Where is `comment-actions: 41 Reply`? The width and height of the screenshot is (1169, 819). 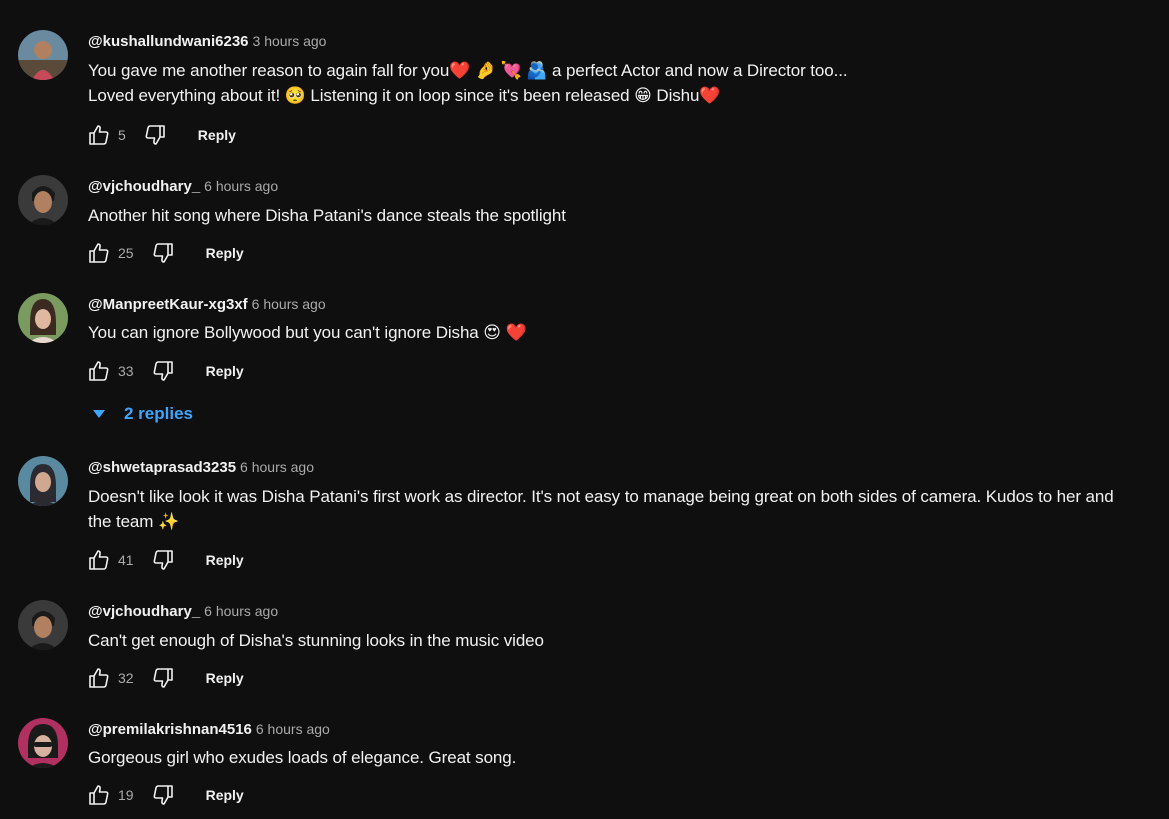 comment-actions: 41 Reply is located at coordinates (165, 560).